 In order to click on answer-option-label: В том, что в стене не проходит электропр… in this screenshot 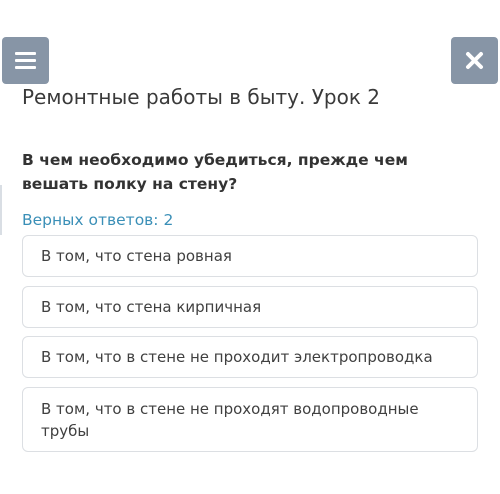, I will do `click(237, 357)`.